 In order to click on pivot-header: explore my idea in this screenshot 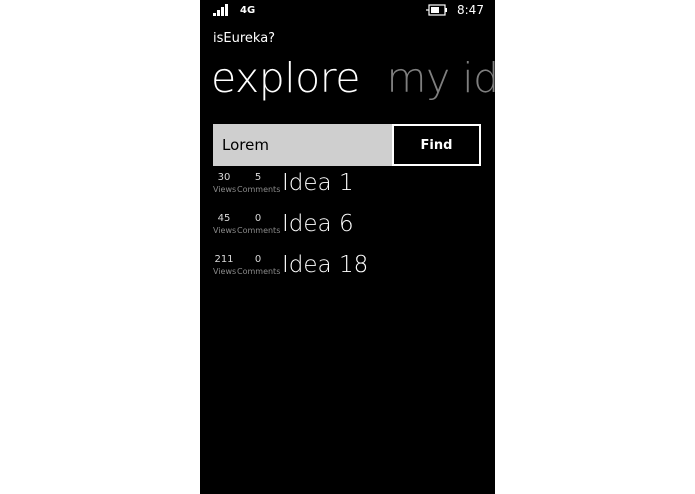, I will do `click(353, 78)`.